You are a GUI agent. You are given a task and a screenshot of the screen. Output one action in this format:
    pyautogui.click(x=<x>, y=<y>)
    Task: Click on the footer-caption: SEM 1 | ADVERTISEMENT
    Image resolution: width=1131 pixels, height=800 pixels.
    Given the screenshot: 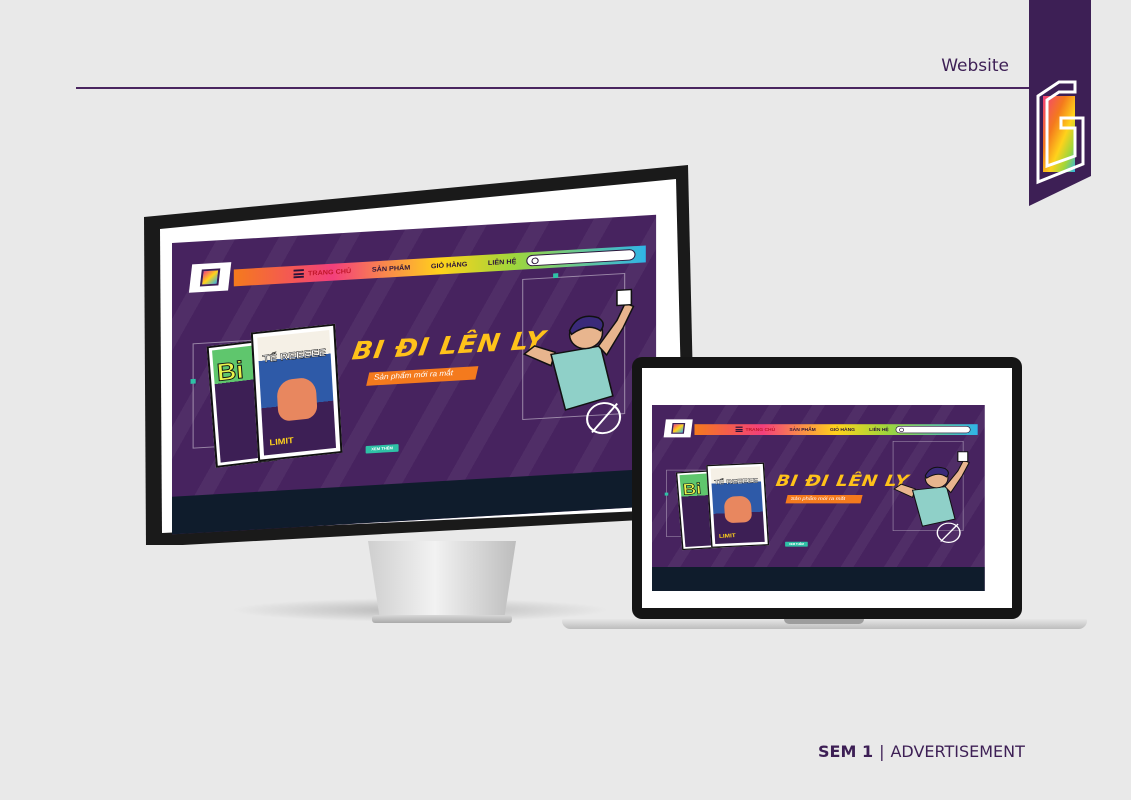 What is the action you would take?
    pyautogui.click(x=921, y=751)
    